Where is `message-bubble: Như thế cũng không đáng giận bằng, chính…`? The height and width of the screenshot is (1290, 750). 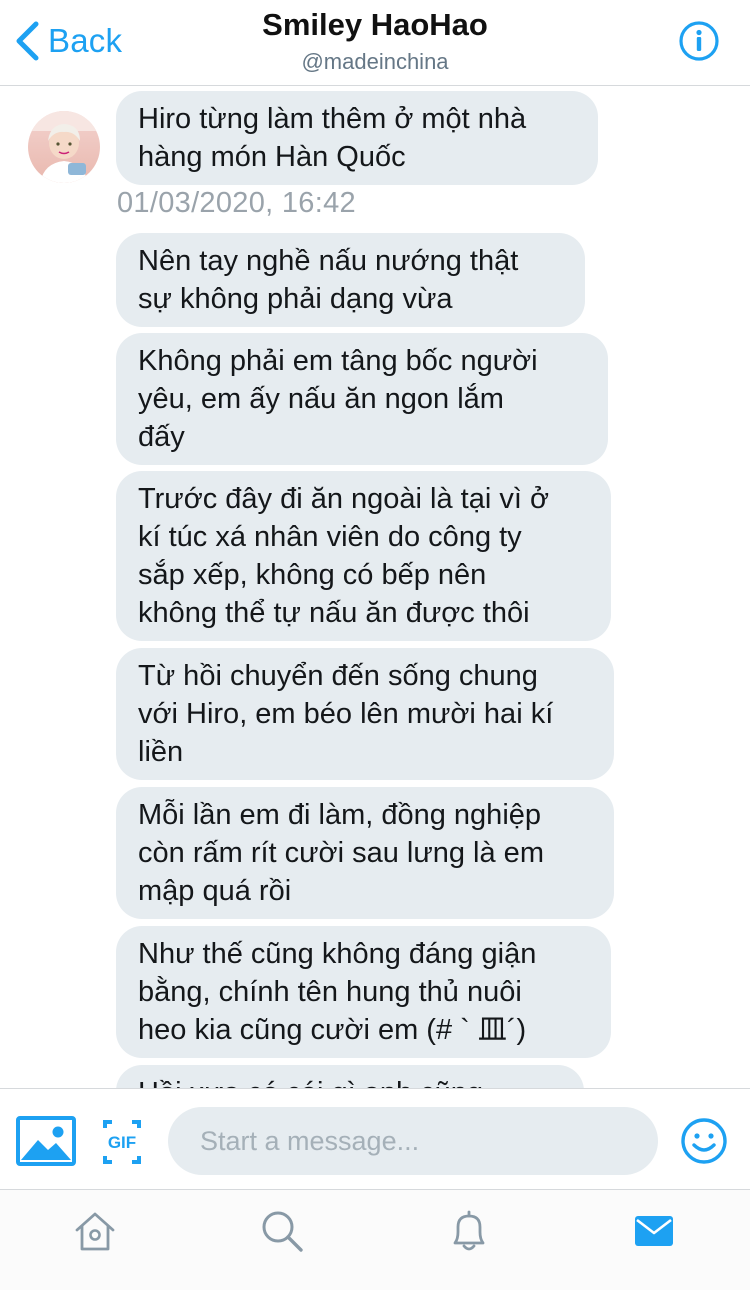
message-bubble: Như thế cũng không đáng giận bằng, chính… is located at coordinates (363, 992).